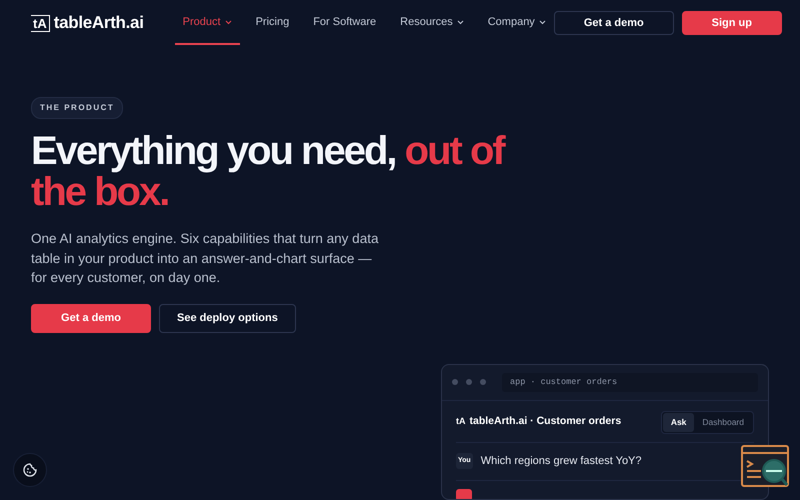 This screenshot has width=800, height=500. I want to click on cookie-settings-button, so click(30, 470).